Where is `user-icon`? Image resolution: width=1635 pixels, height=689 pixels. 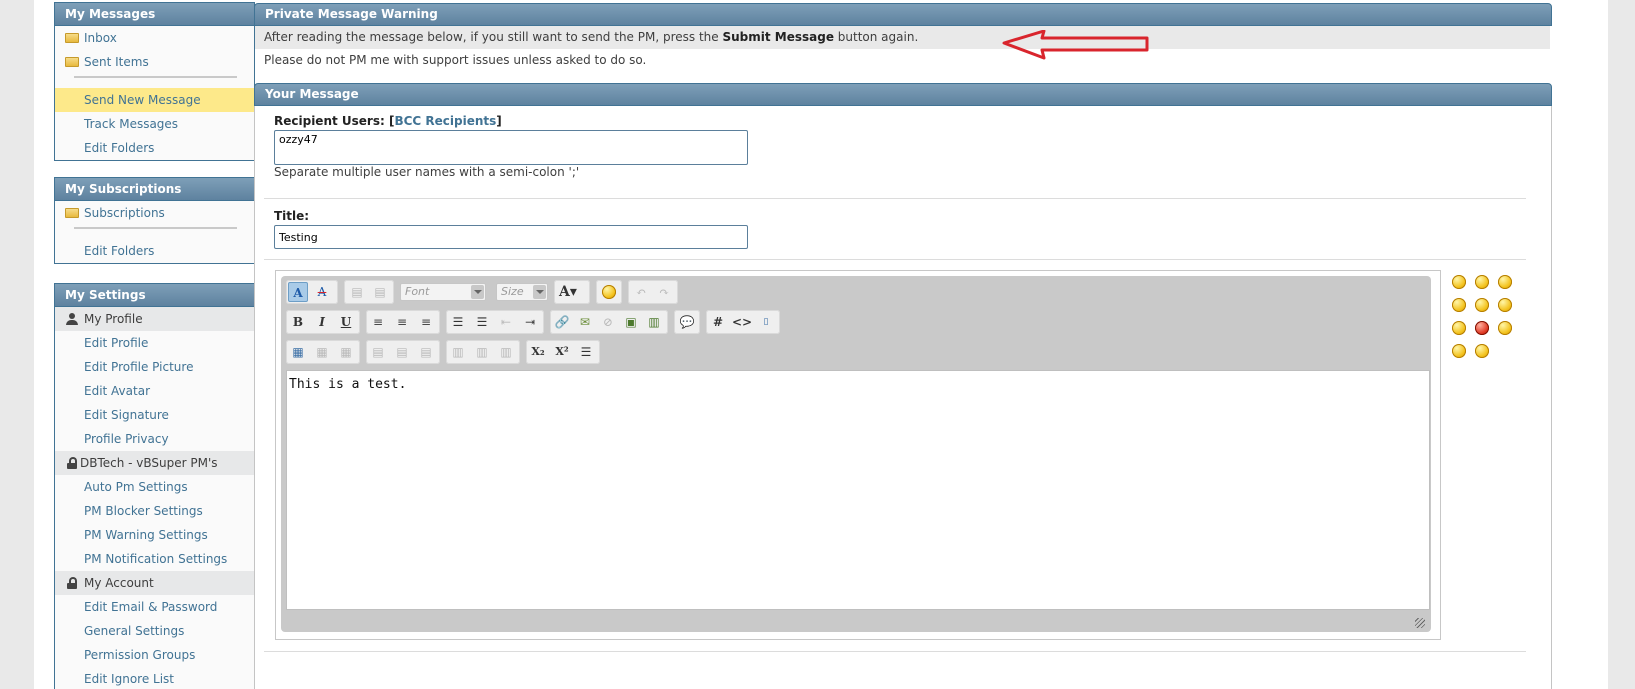
user-icon is located at coordinates (72, 319).